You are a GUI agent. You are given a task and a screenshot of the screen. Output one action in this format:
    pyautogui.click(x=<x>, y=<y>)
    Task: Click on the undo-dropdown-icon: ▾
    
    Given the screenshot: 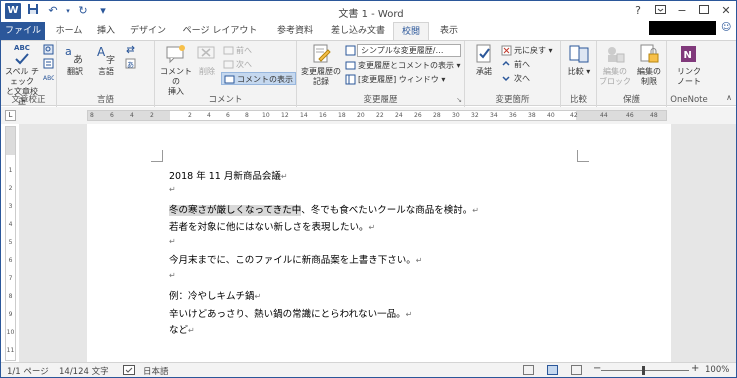 What is the action you would take?
    pyautogui.click(x=68, y=11)
    